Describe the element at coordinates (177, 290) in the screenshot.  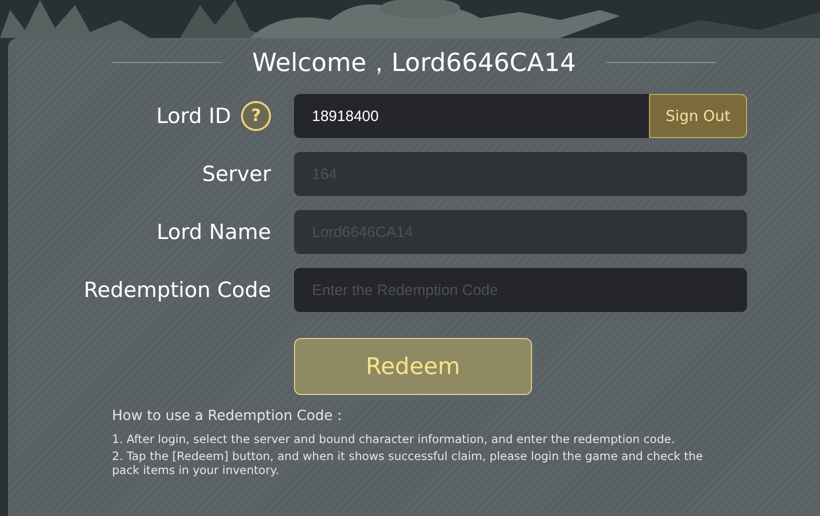
I see `field-label: Redemption Code` at that location.